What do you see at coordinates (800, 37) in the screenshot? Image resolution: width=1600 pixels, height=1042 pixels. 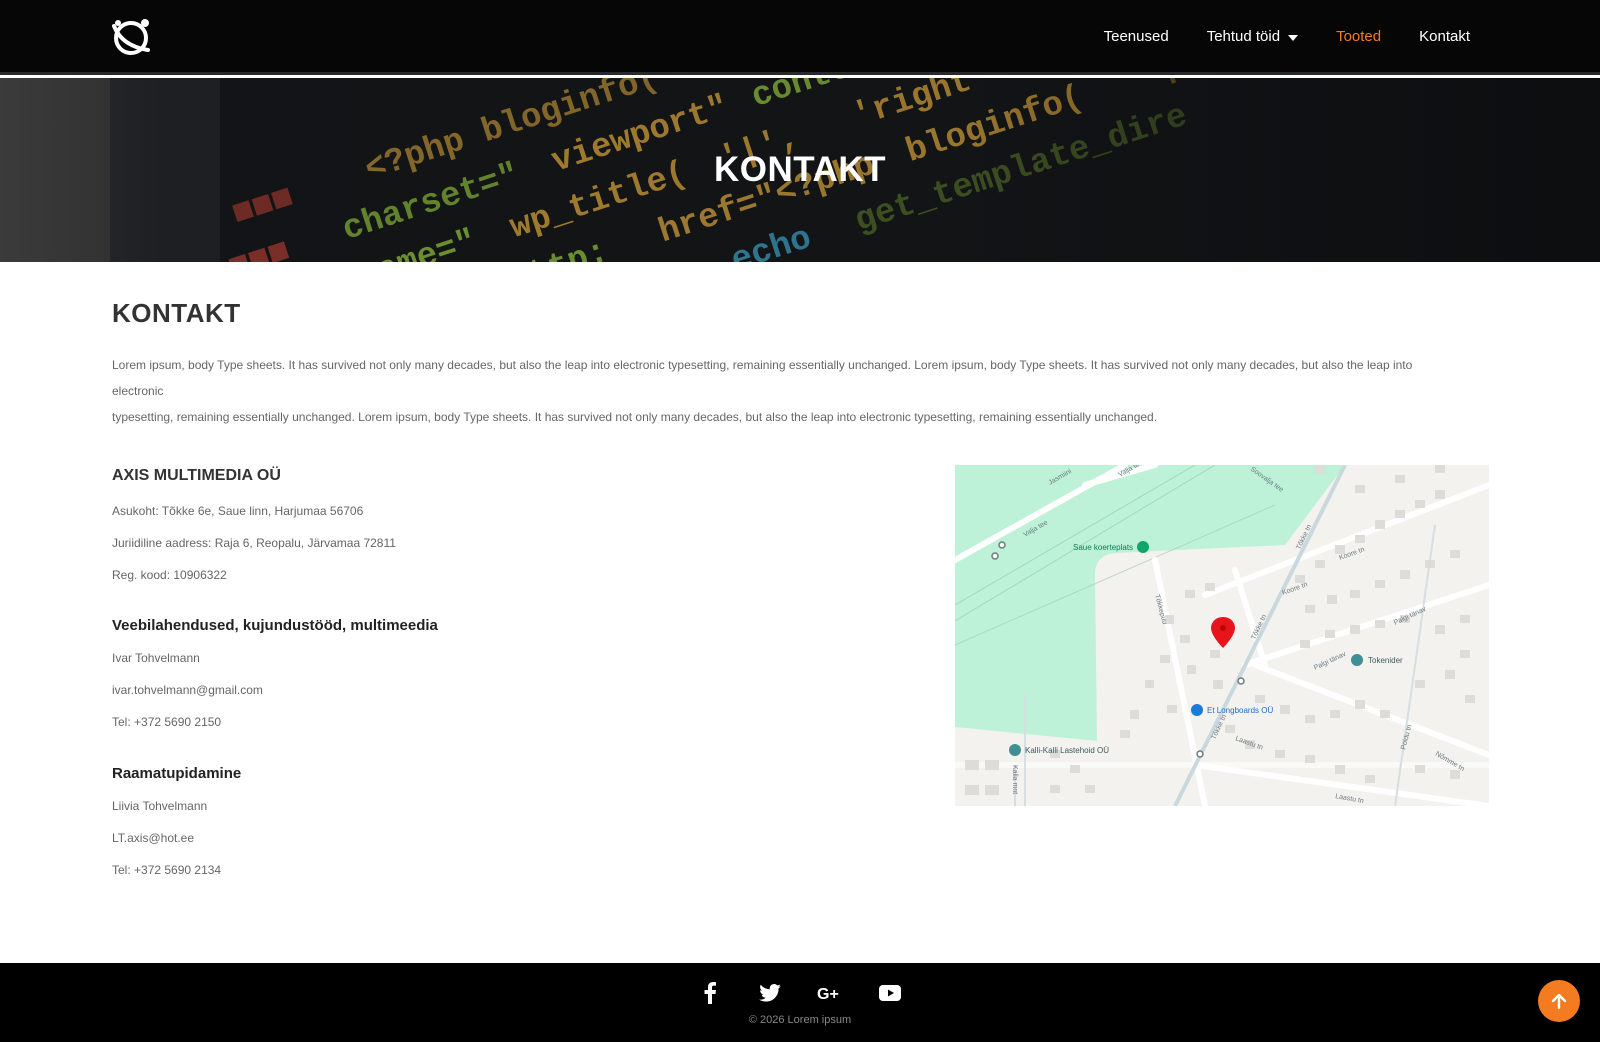 I see `navbar: Teenused Tehtud töid Tooted Kontakt` at bounding box center [800, 37].